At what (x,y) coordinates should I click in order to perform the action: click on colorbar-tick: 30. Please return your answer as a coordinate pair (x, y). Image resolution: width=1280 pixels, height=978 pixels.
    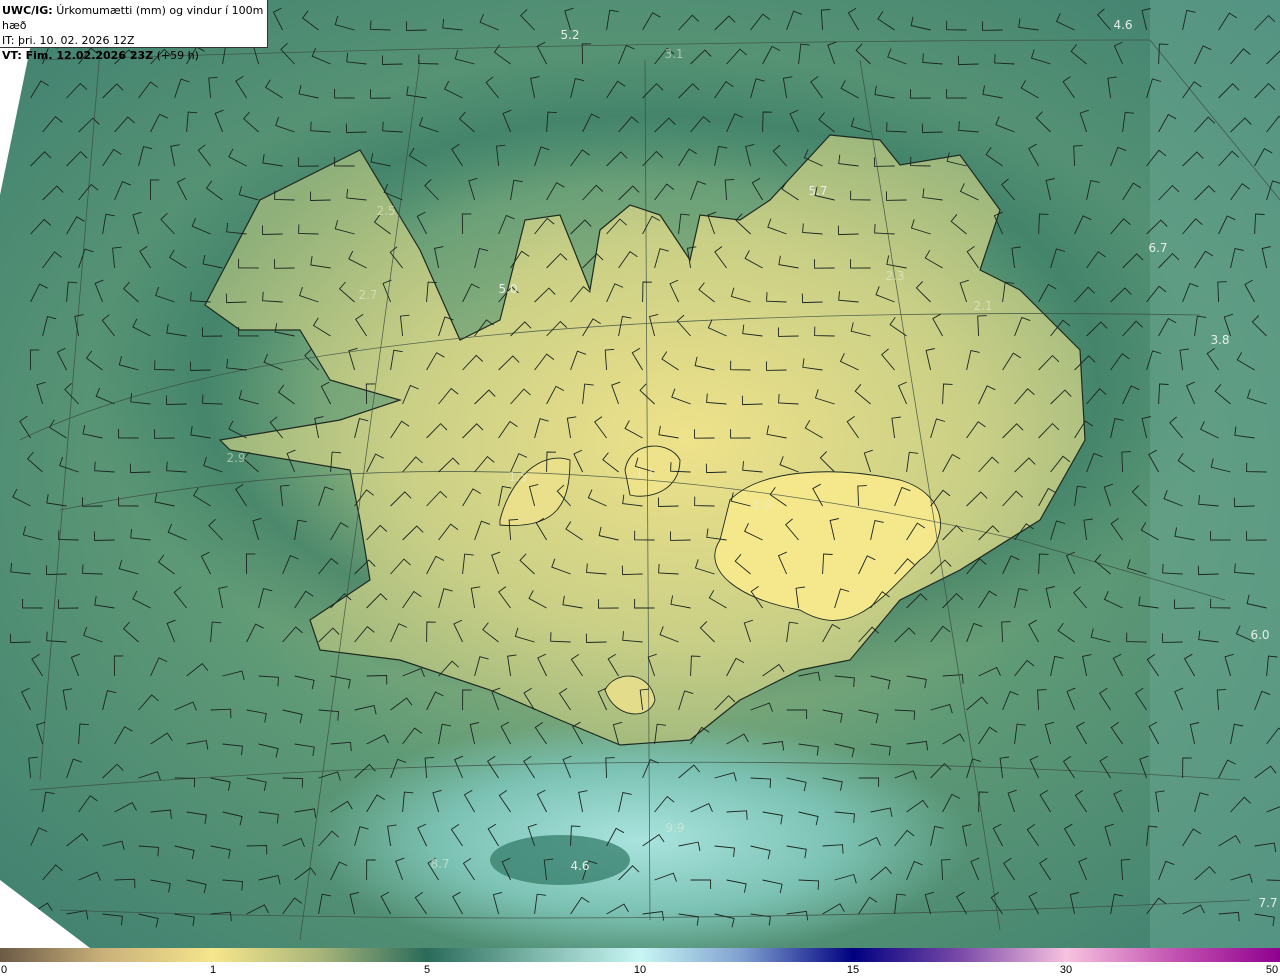
    Looking at the image, I should click on (1066, 970).